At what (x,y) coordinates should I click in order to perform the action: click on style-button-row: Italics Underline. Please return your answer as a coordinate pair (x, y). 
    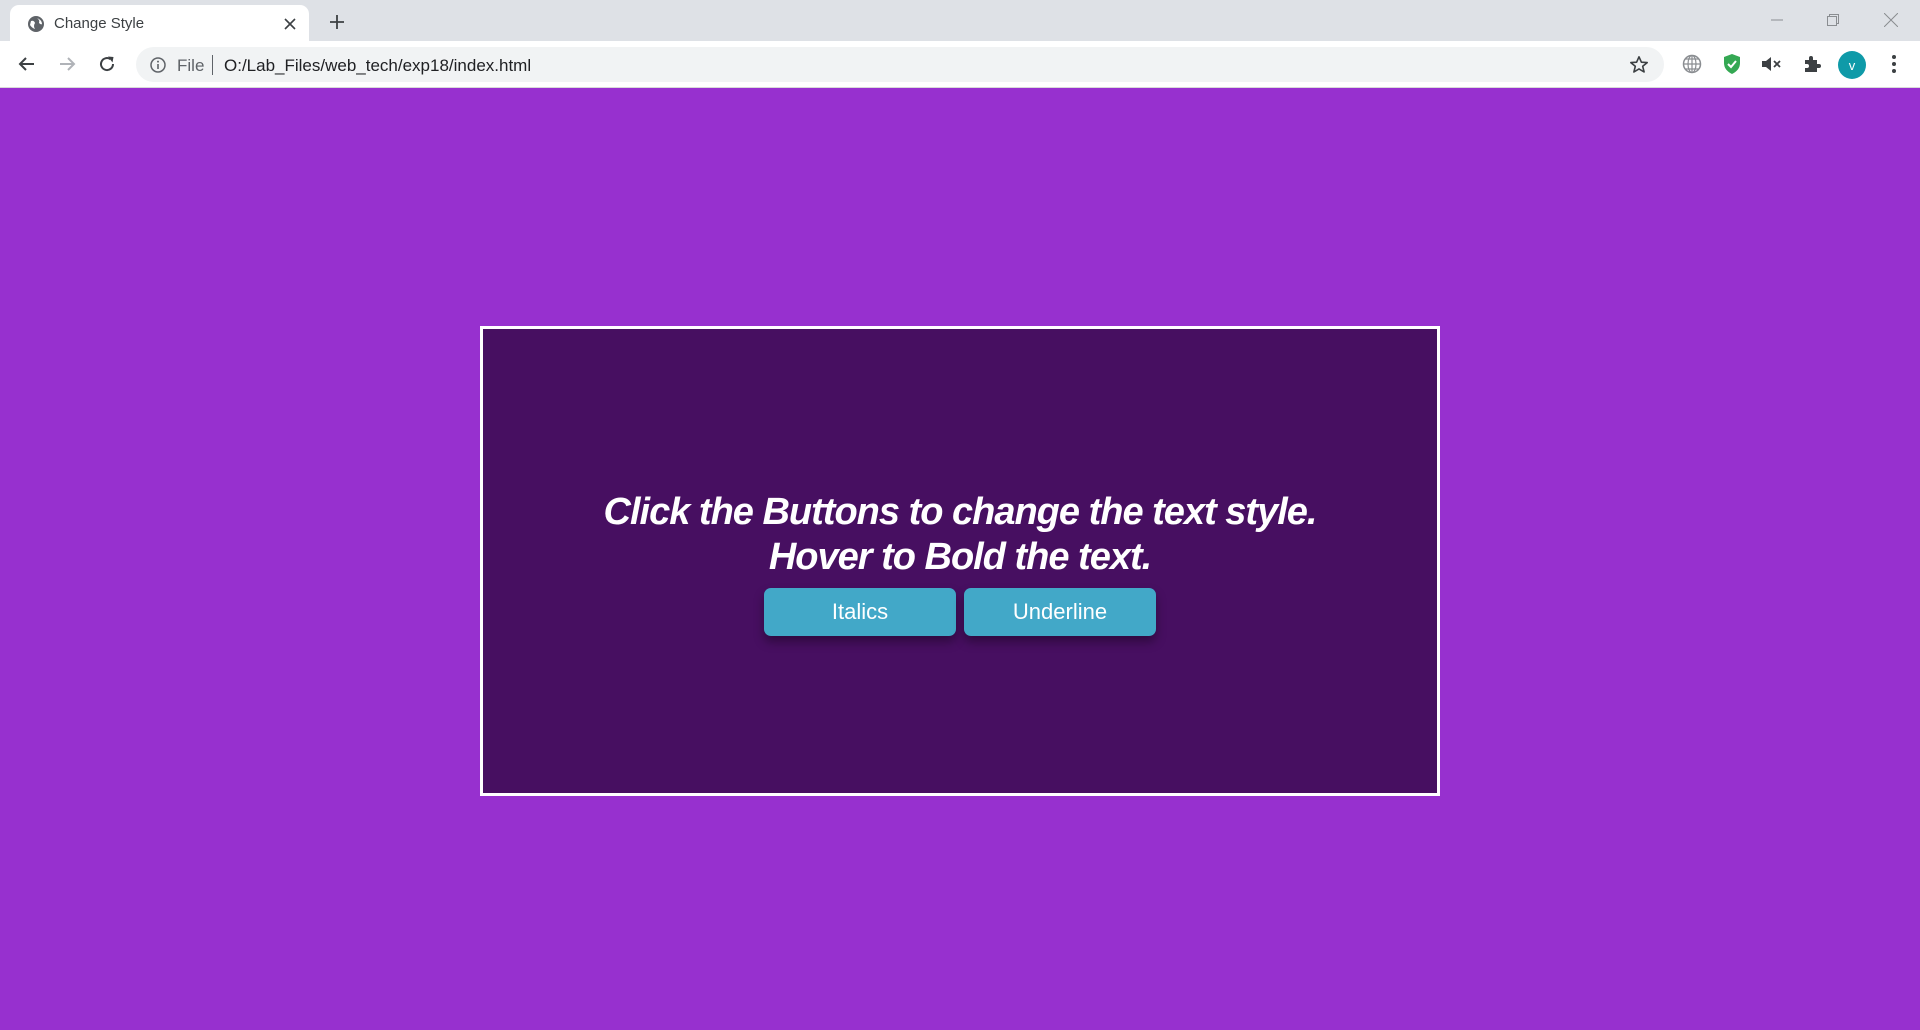
    Looking at the image, I should click on (960, 612).